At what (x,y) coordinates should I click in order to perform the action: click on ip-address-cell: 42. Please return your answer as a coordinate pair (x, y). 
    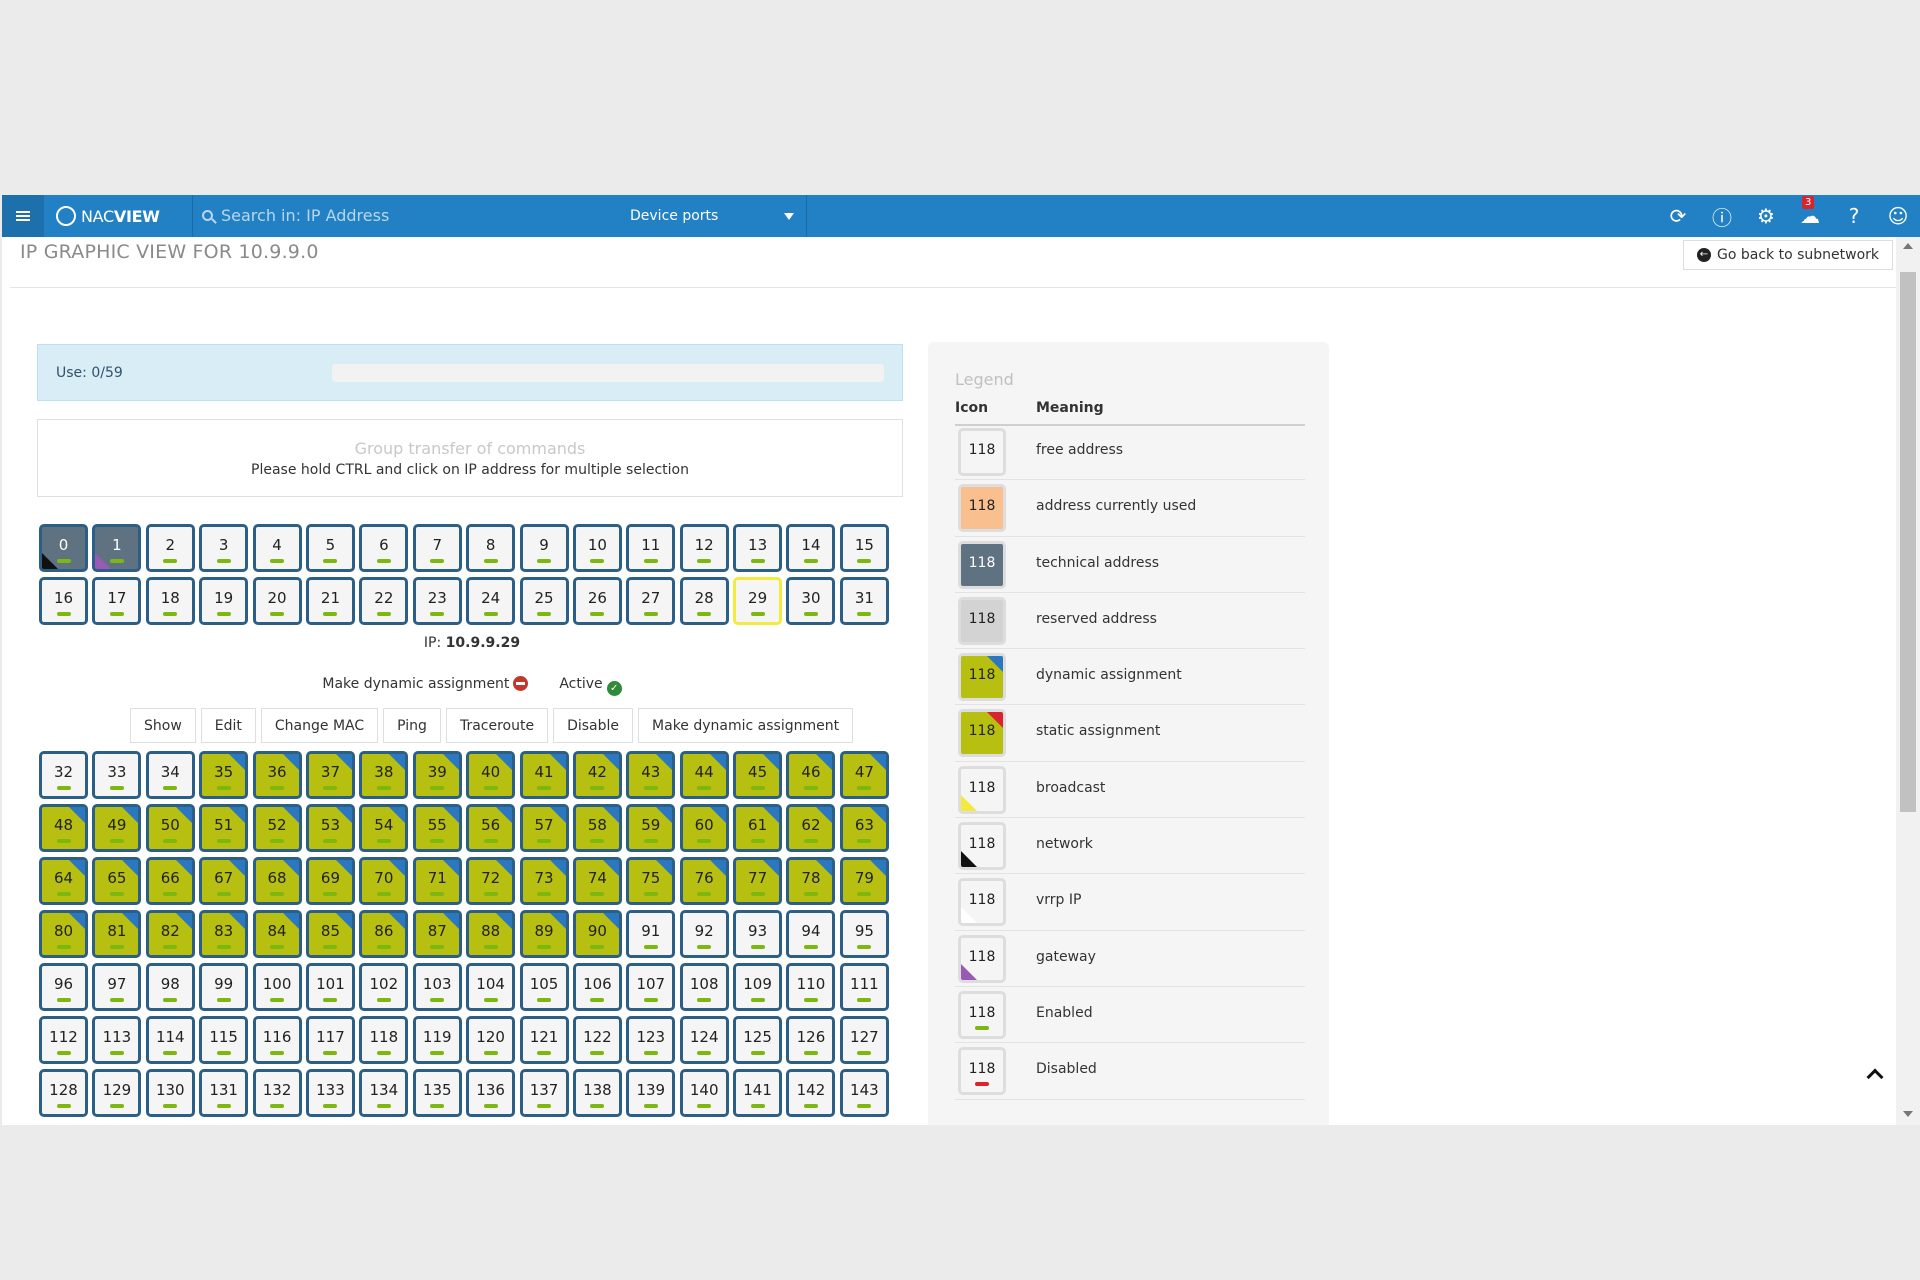
    Looking at the image, I should click on (597, 775).